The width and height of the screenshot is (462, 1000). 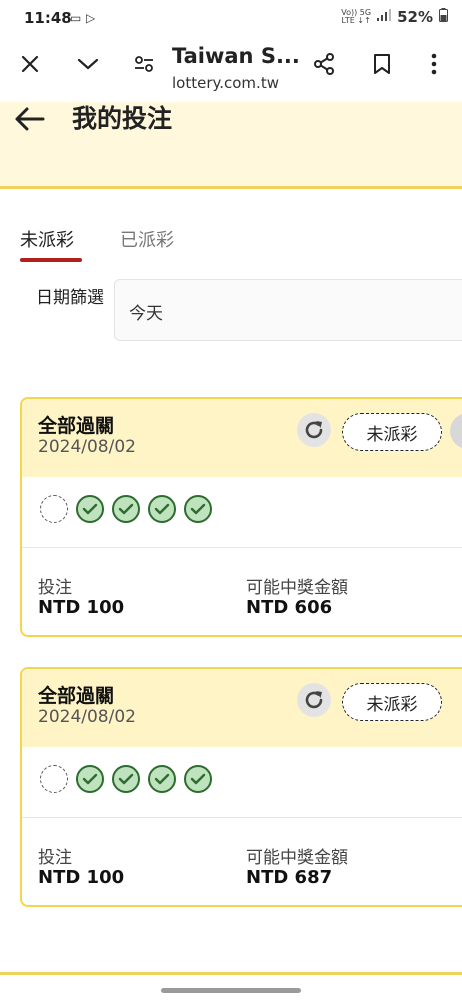 I want to click on date-filter-label: 日期篩選, so click(x=70, y=298).